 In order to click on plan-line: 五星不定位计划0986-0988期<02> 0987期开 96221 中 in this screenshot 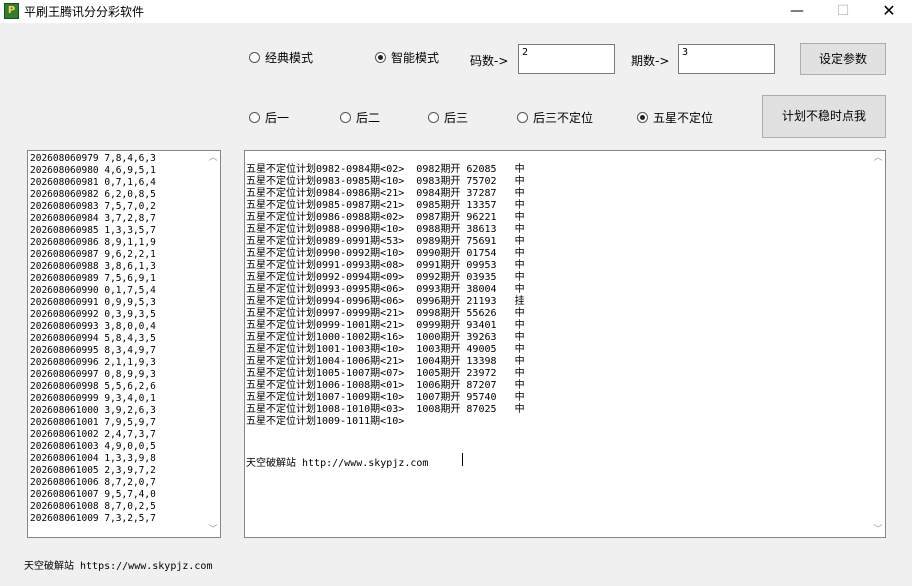, I will do `click(385, 217)`.